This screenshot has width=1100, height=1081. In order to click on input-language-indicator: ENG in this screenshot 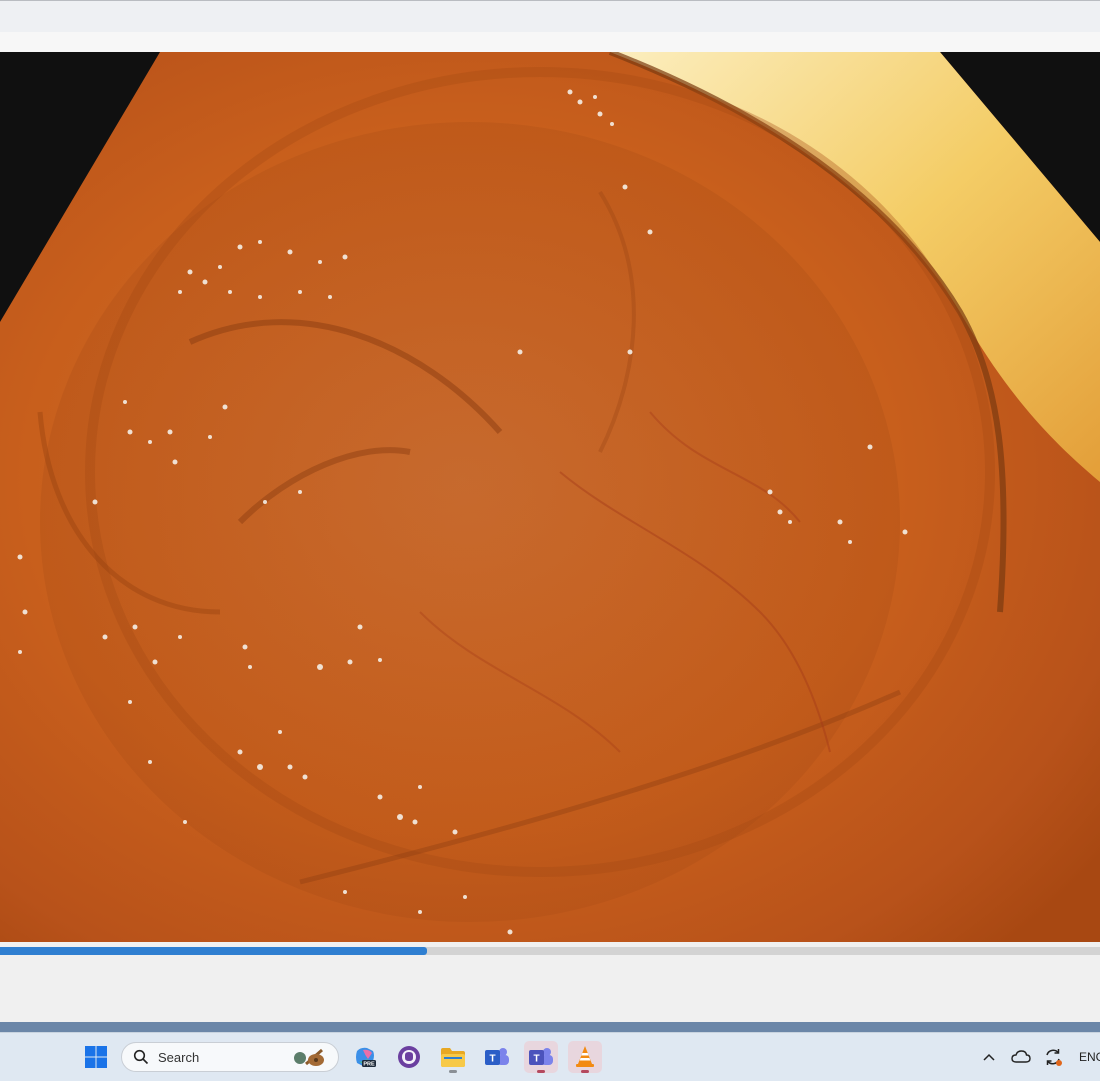, I will do `click(1089, 1057)`.